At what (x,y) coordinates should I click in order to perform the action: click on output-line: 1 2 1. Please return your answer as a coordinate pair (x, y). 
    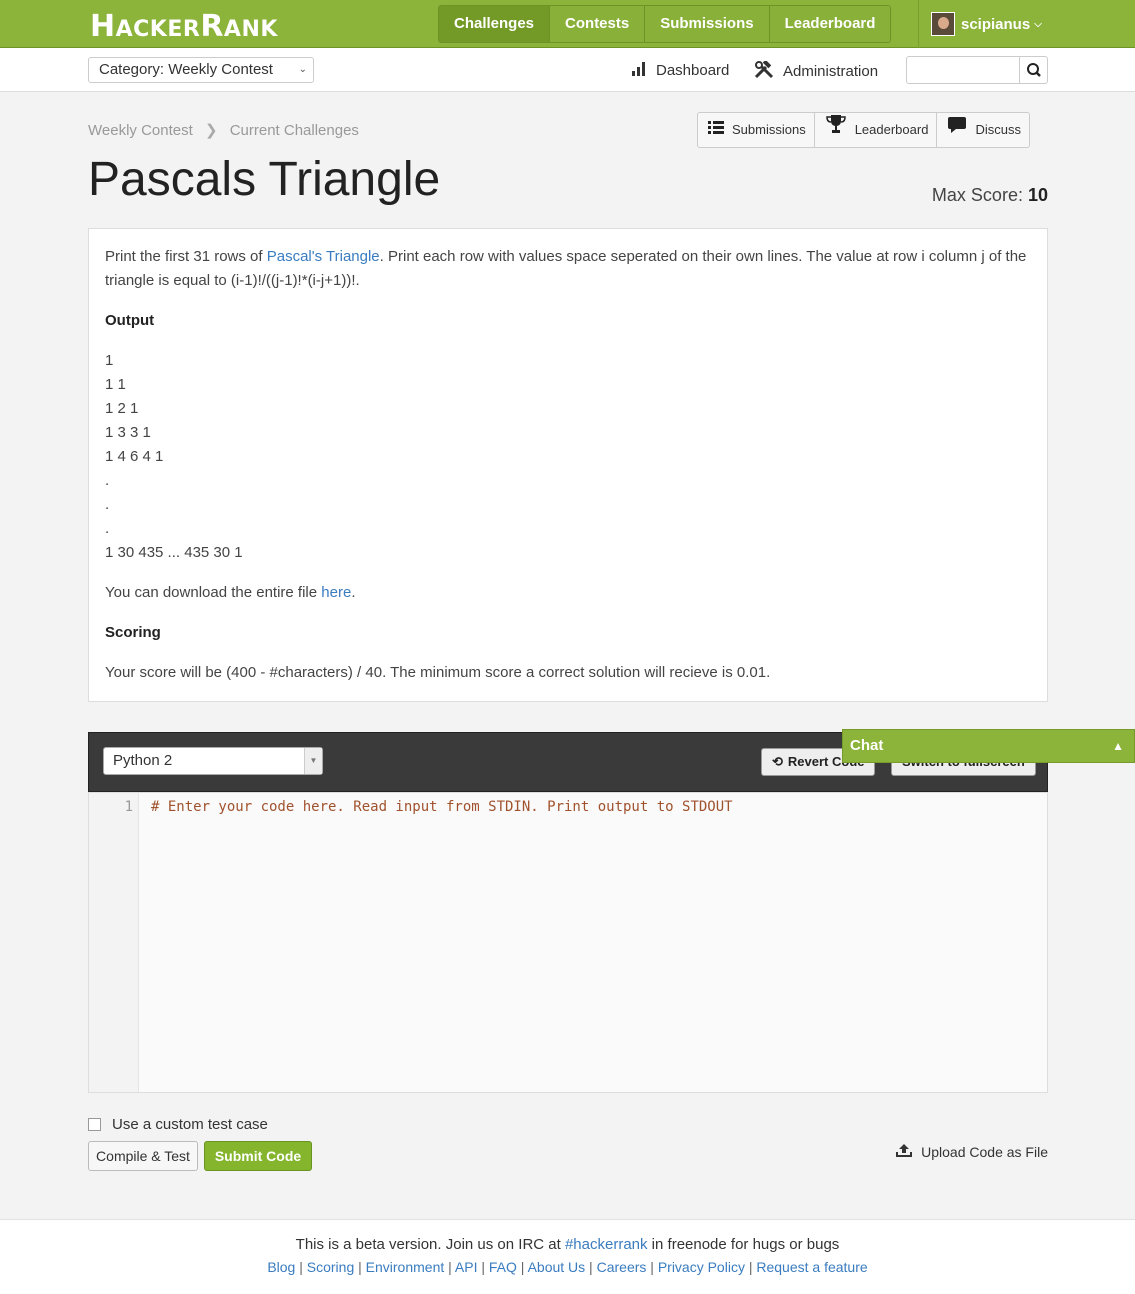
    Looking at the image, I should click on (122, 408).